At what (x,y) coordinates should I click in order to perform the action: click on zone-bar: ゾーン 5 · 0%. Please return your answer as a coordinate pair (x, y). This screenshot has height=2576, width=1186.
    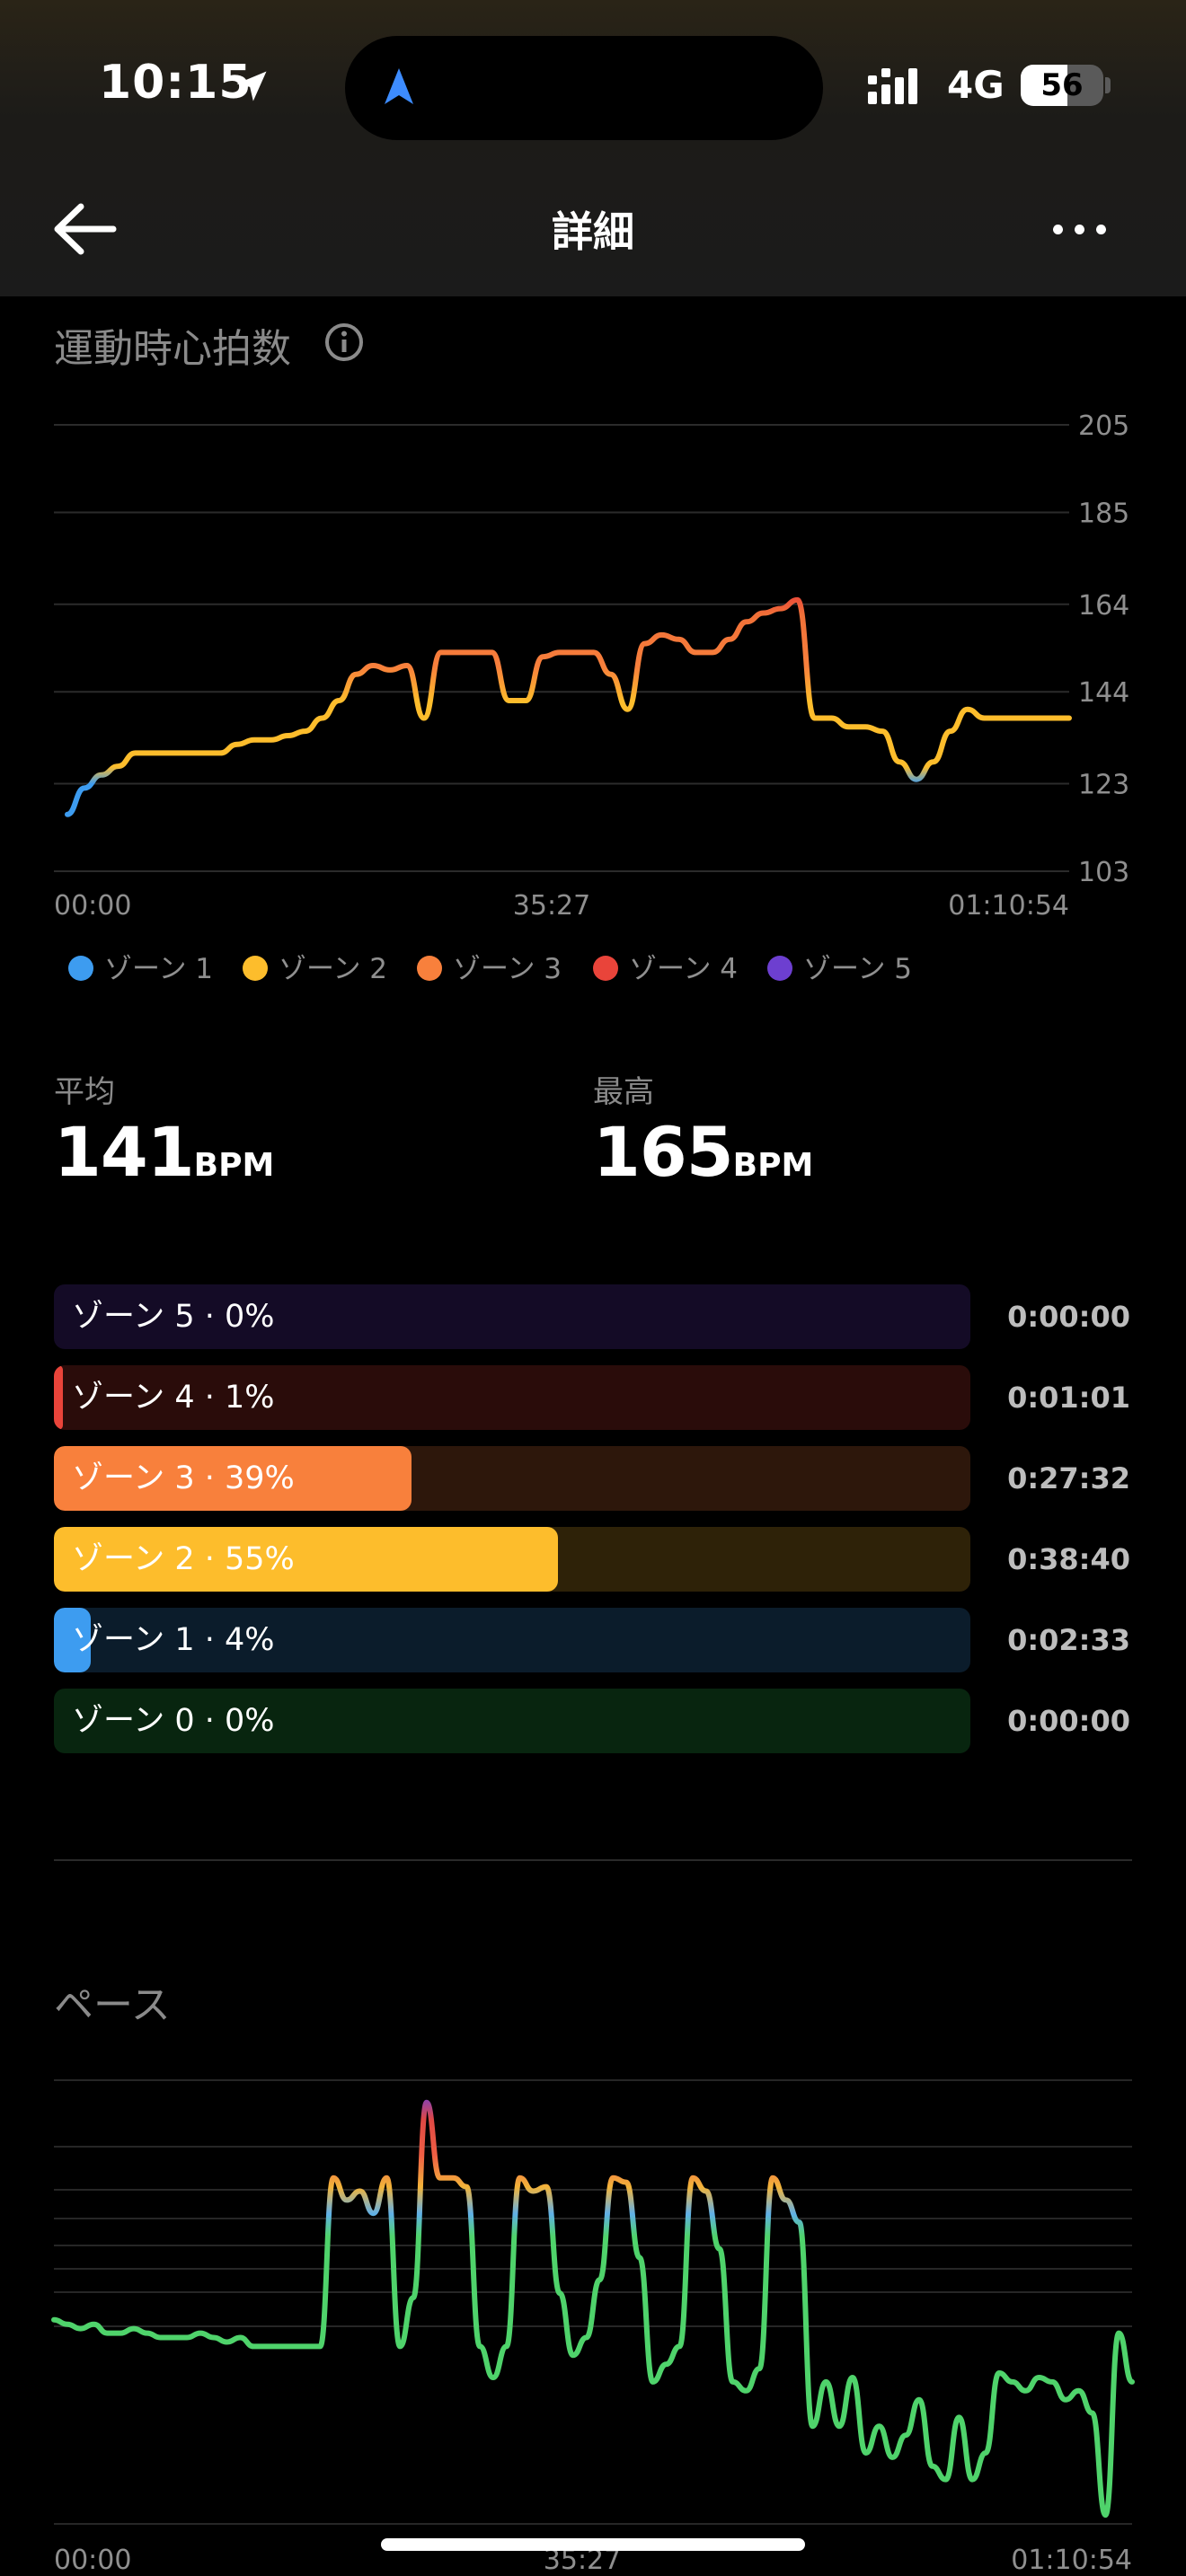
    Looking at the image, I should click on (512, 1316).